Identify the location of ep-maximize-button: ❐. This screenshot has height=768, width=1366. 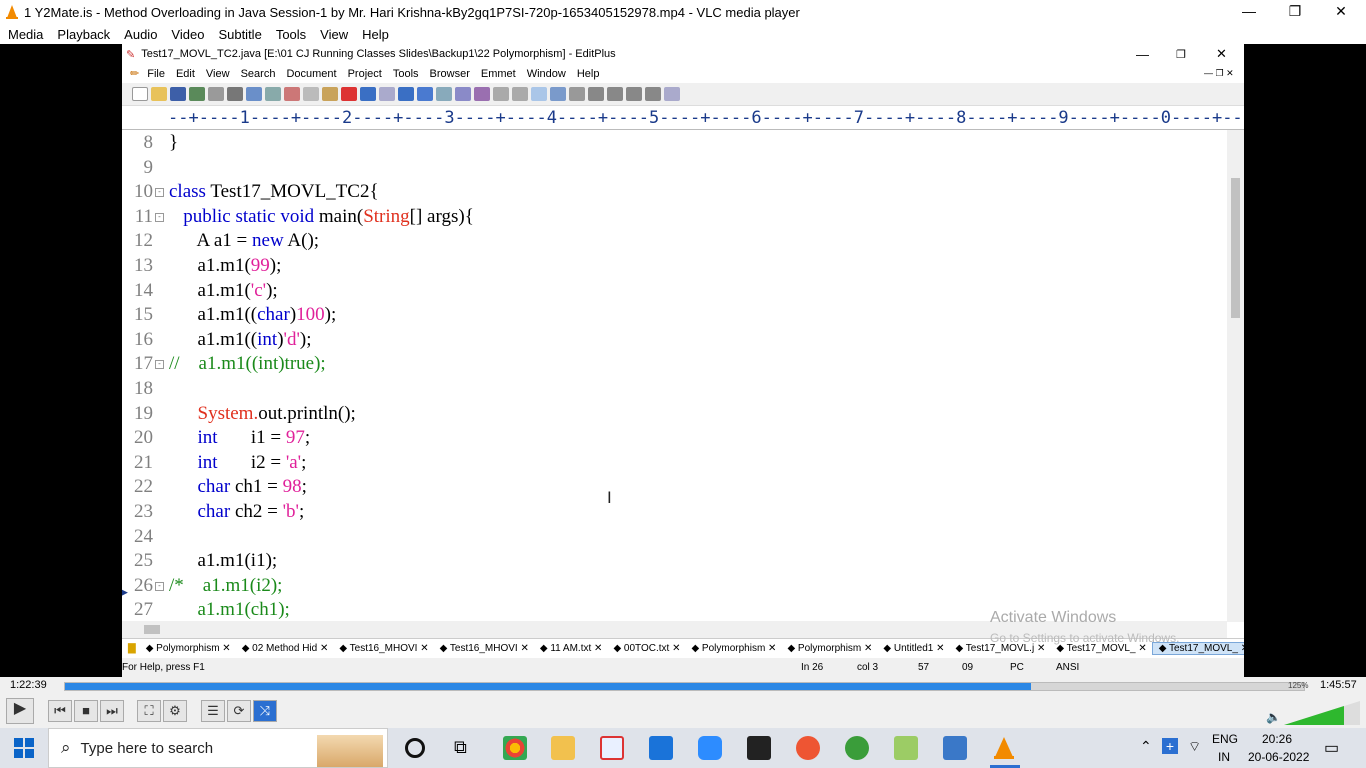
(1181, 54).